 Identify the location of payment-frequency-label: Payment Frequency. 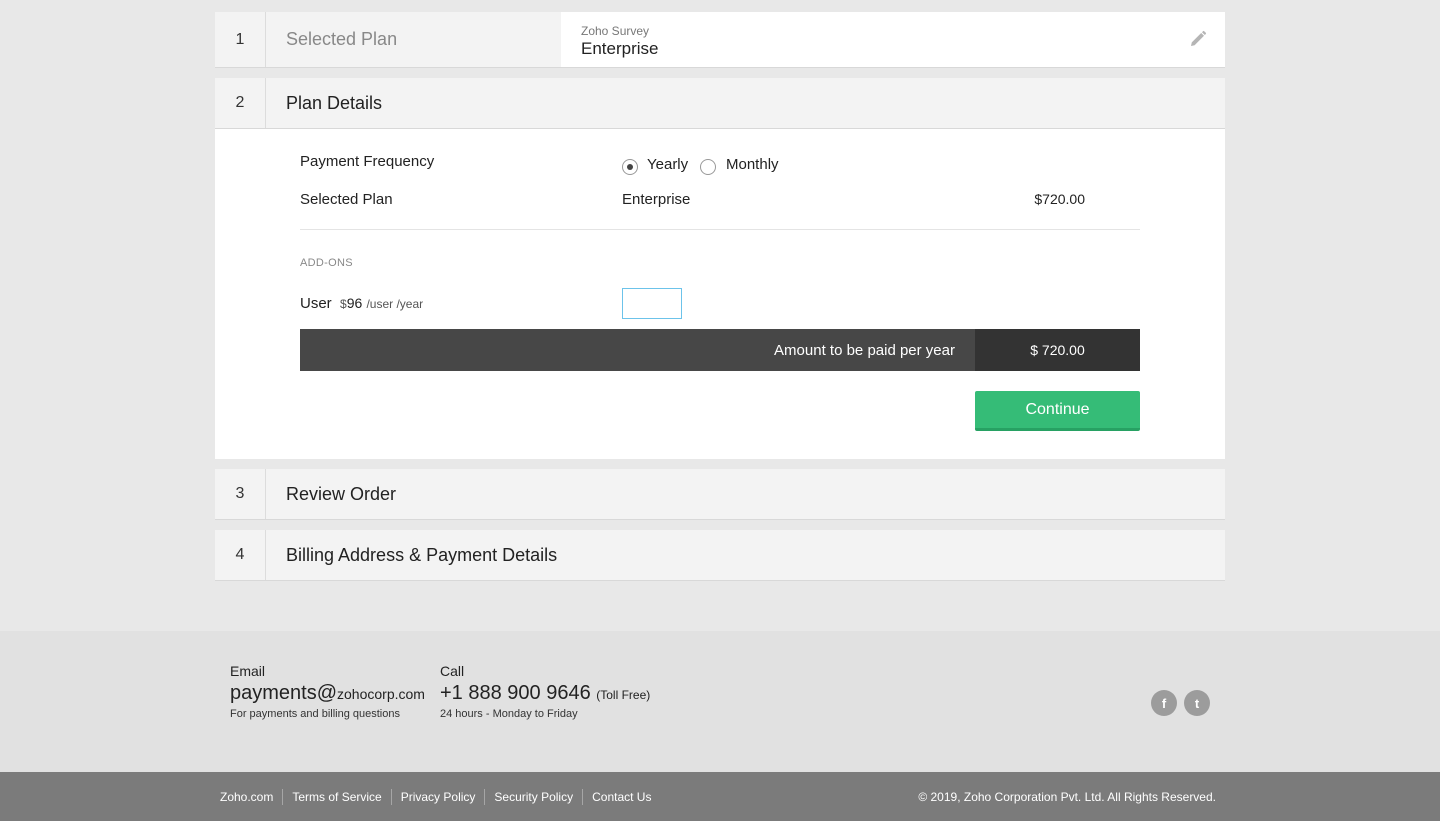
(367, 161).